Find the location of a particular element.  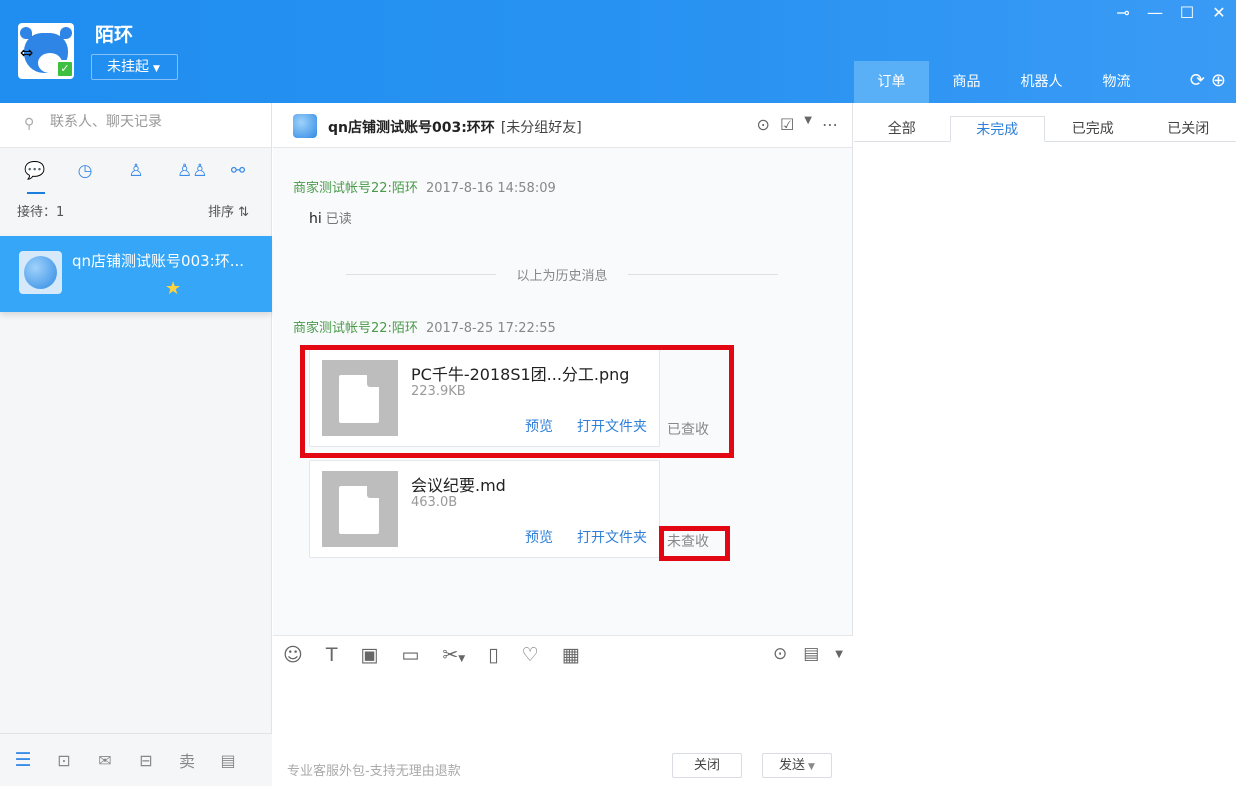

order-status-tabs: 全部 未完成 已完成 已关闭 is located at coordinates (1045, 129).